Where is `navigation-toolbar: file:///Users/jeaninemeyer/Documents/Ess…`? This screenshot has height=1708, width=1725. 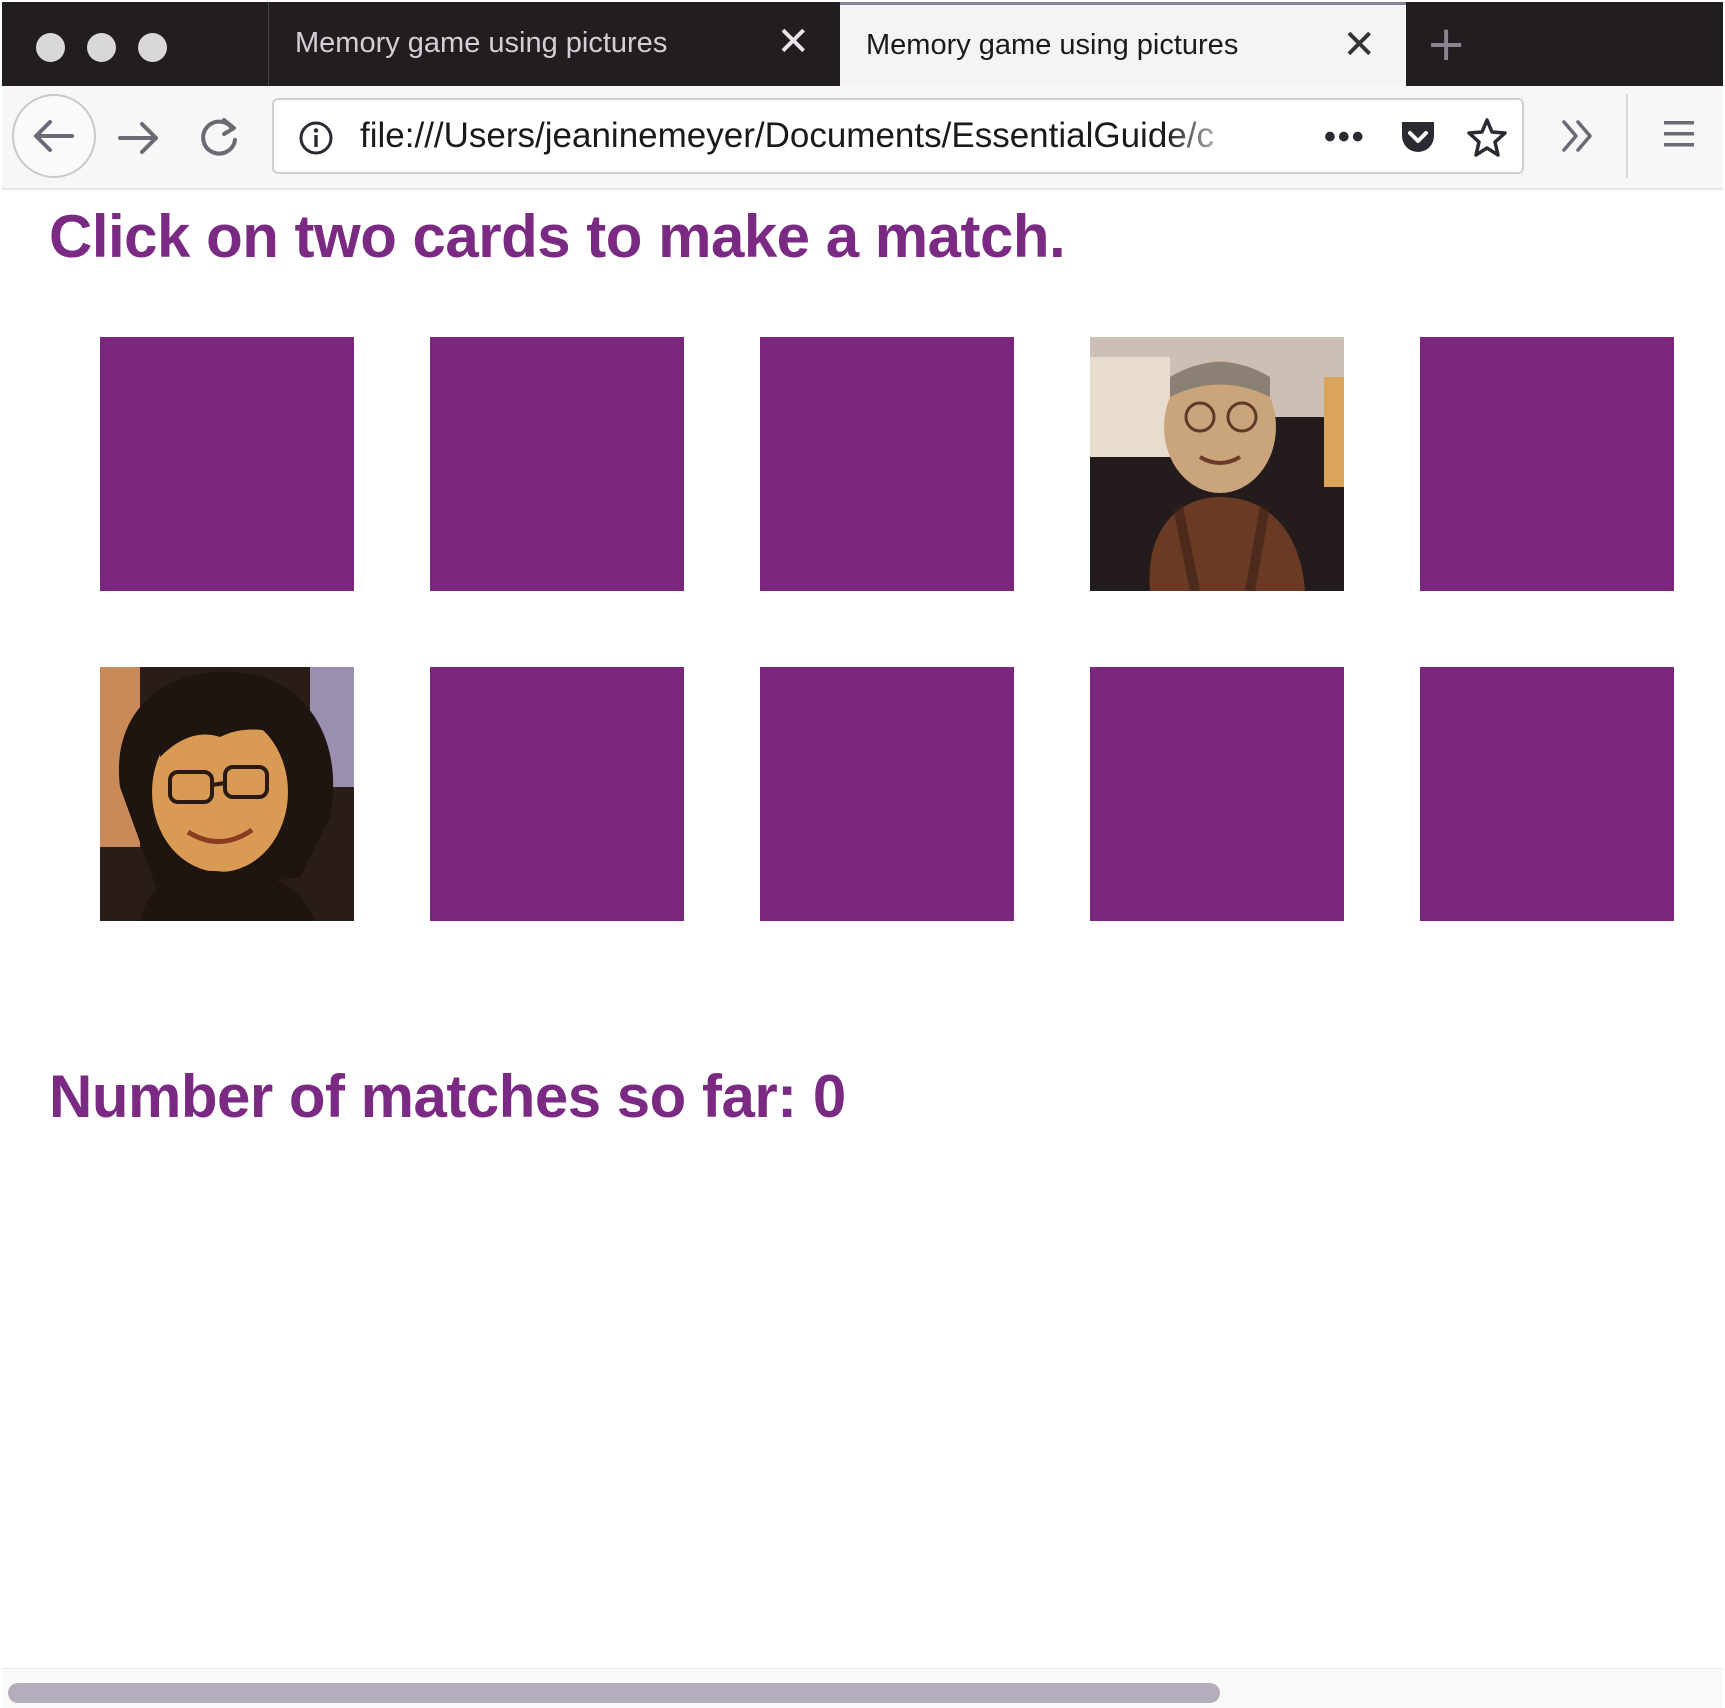 navigation-toolbar: file:///Users/jeaninemeyer/Documents/Ess… is located at coordinates (862, 138).